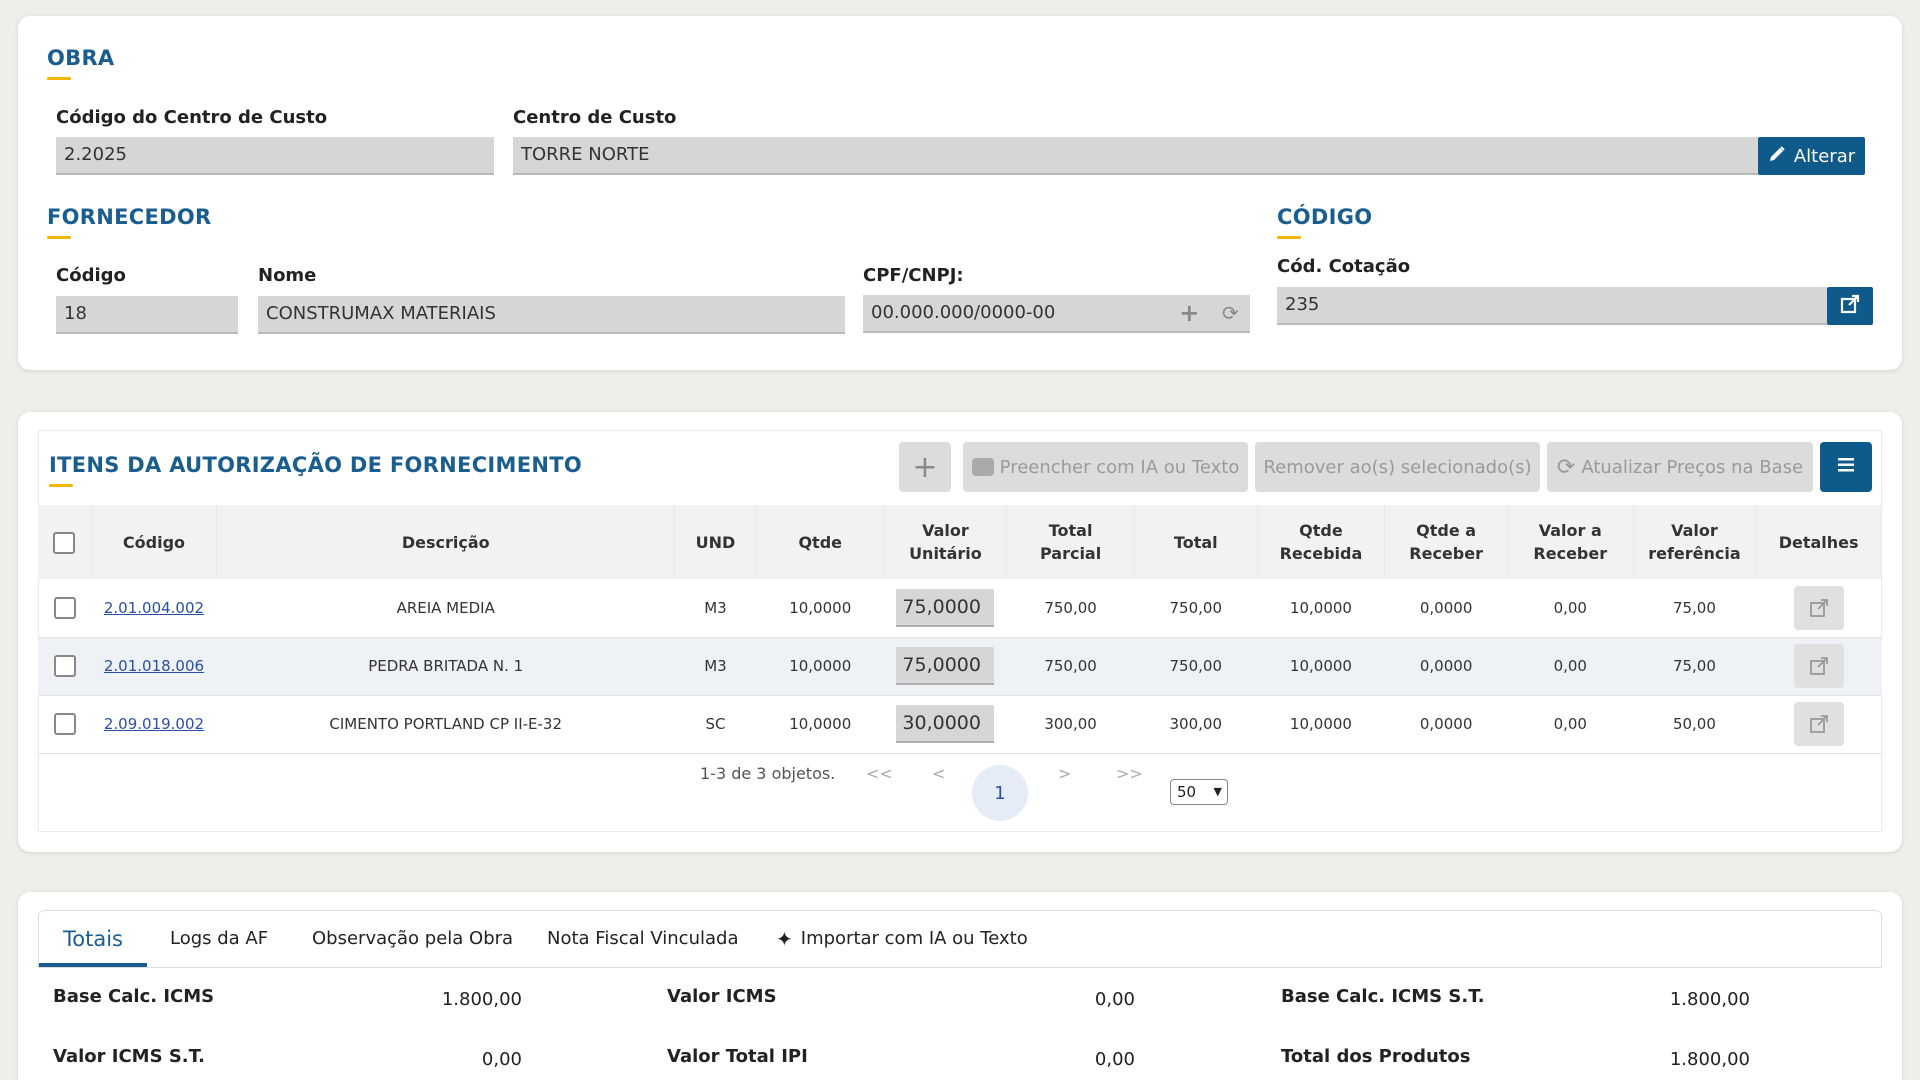 This screenshot has width=1920, height=1080. Describe the element at coordinates (1695, 542) in the screenshot. I see `col-header: Valor referência` at that location.